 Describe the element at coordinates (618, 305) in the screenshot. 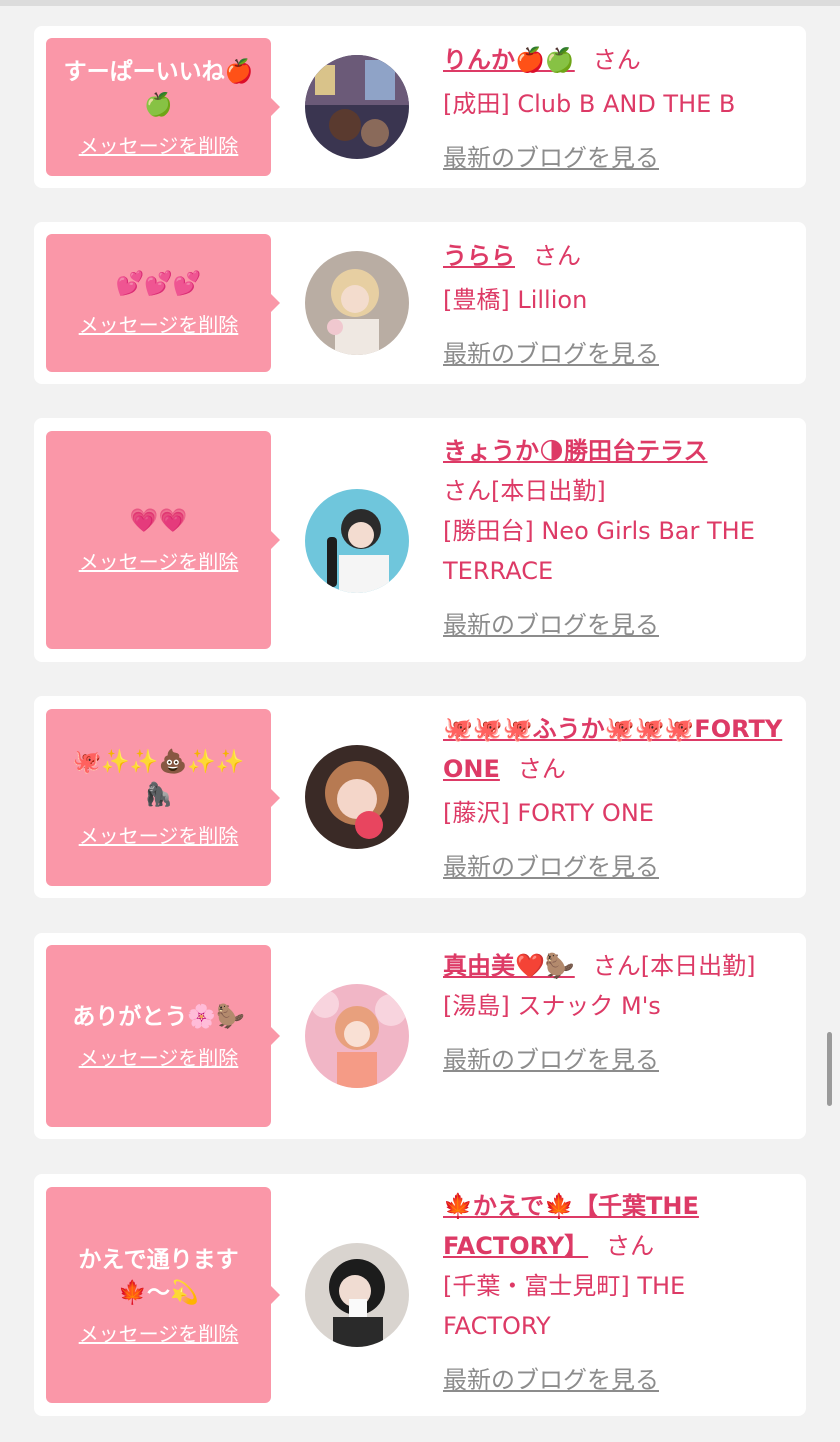

I see `cast-info: うらら さん [豊橋] Lillion 最新のブログを見る` at that location.